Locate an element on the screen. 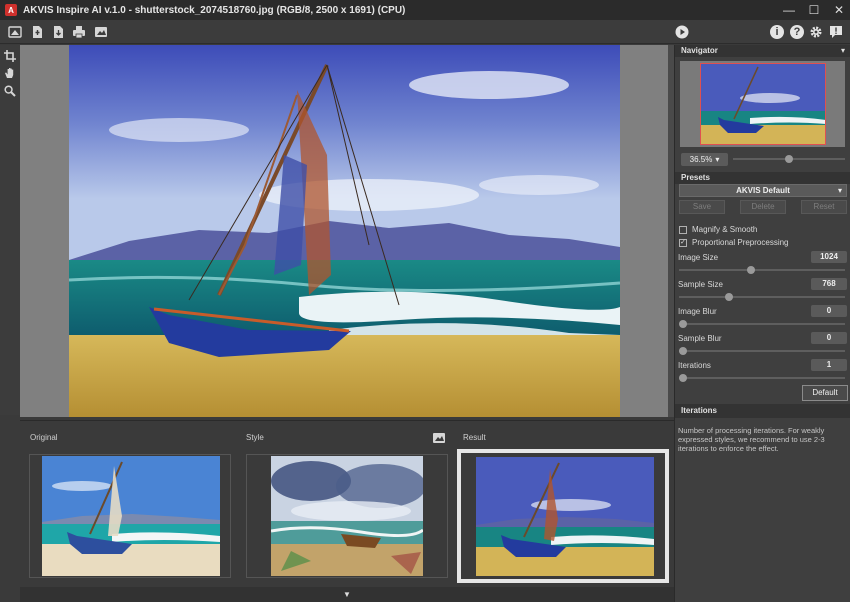 This screenshot has height=602, width=850. hand-icon is located at coordinates (10, 73).